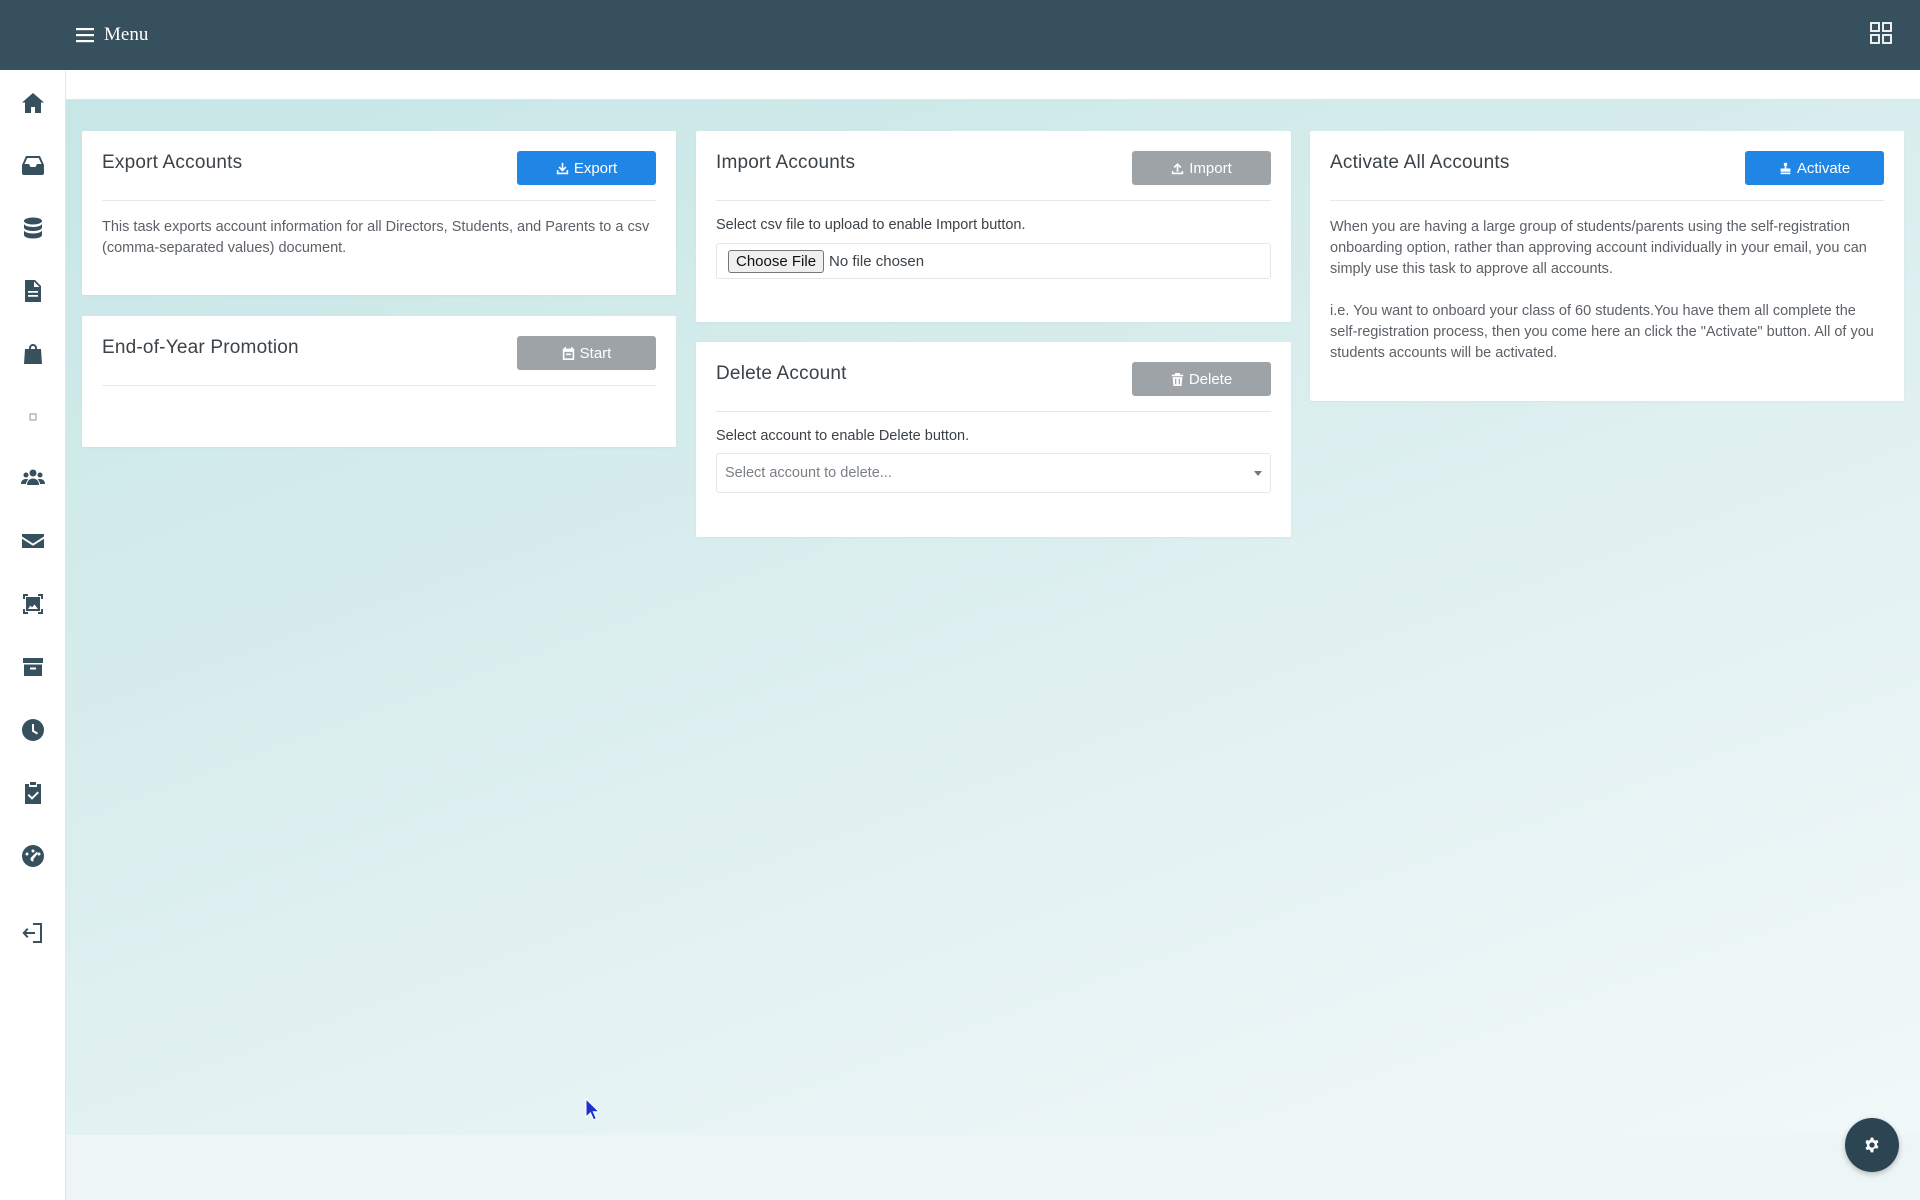 The width and height of the screenshot is (1920, 1200). What do you see at coordinates (568, 353) in the screenshot?
I see `calendar-icon` at bounding box center [568, 353].